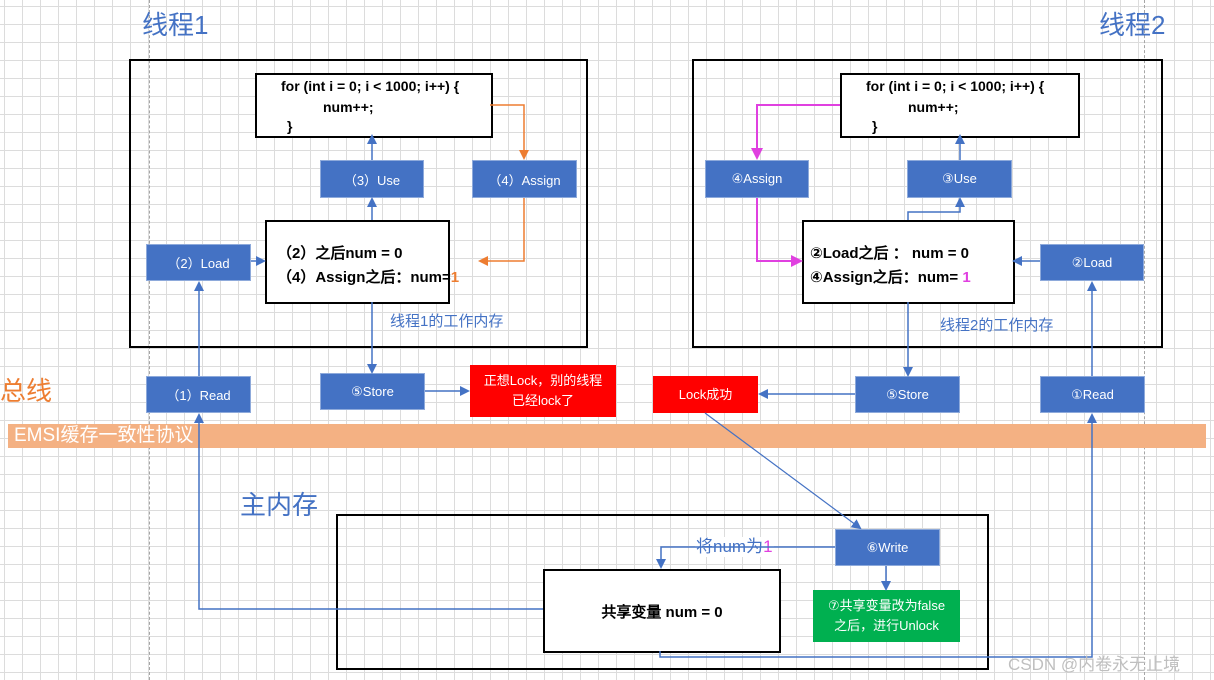 The width and height of the screenshot is (1214, 680). What do you see at coordinates (447, 321) in the screenshot?
I see `thread1-working-memory-label: 线程1的工作内存` at bounding box center [447, 321].